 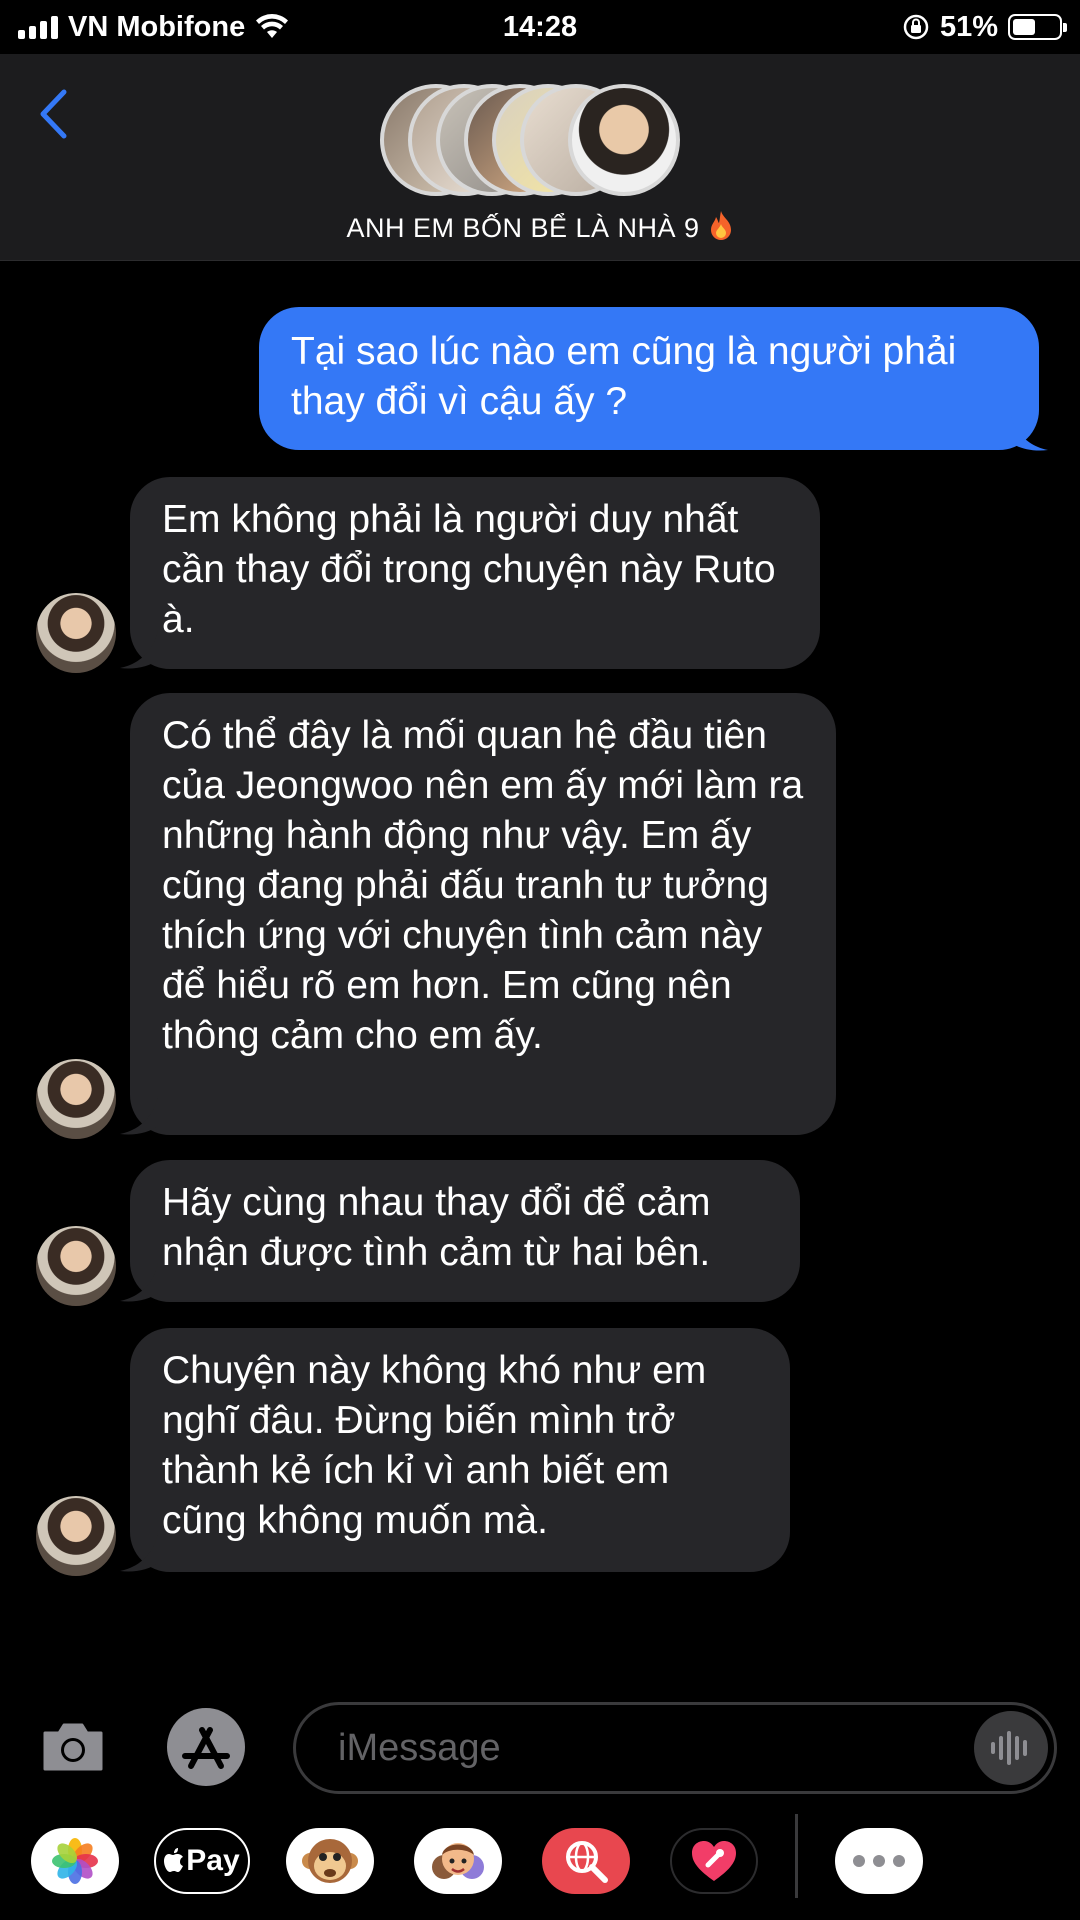 I want to click on web-search-icon, so click(x=587, y=1862).